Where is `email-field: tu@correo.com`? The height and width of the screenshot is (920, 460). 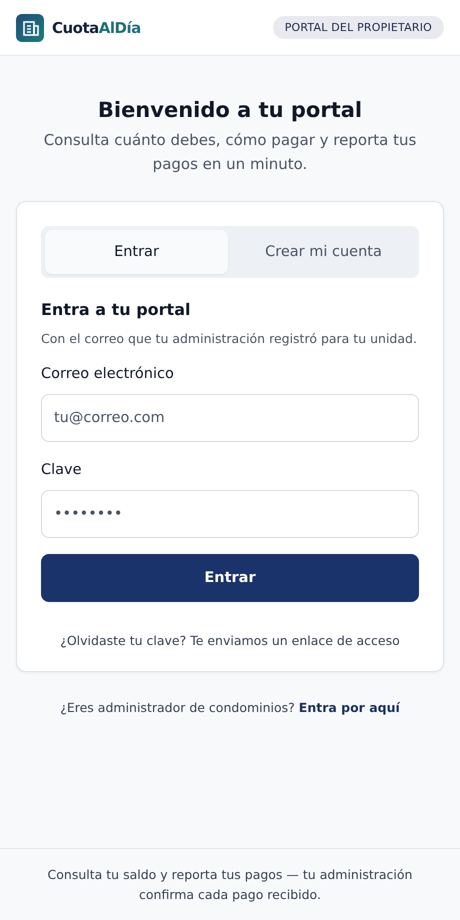
email-field: tu@correo.com is located at coordinates (230, 418).